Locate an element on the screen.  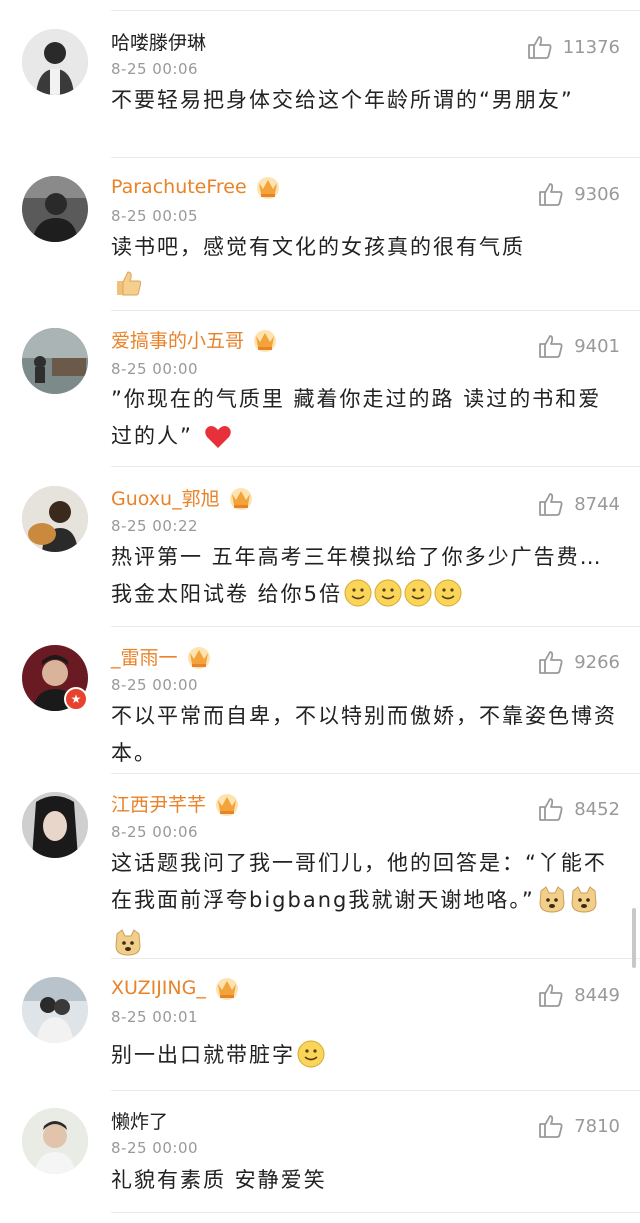
like-button: 9306 is located at coordinates (579, 194).